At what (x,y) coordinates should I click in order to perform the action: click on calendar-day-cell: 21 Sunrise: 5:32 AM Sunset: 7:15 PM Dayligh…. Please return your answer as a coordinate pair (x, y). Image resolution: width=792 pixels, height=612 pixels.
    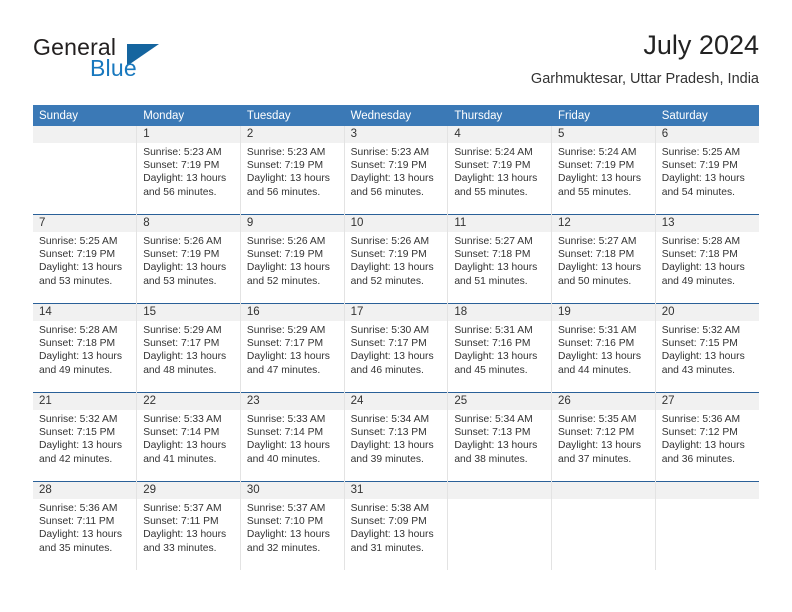
    Looking at the image, I should click on (85, 437).